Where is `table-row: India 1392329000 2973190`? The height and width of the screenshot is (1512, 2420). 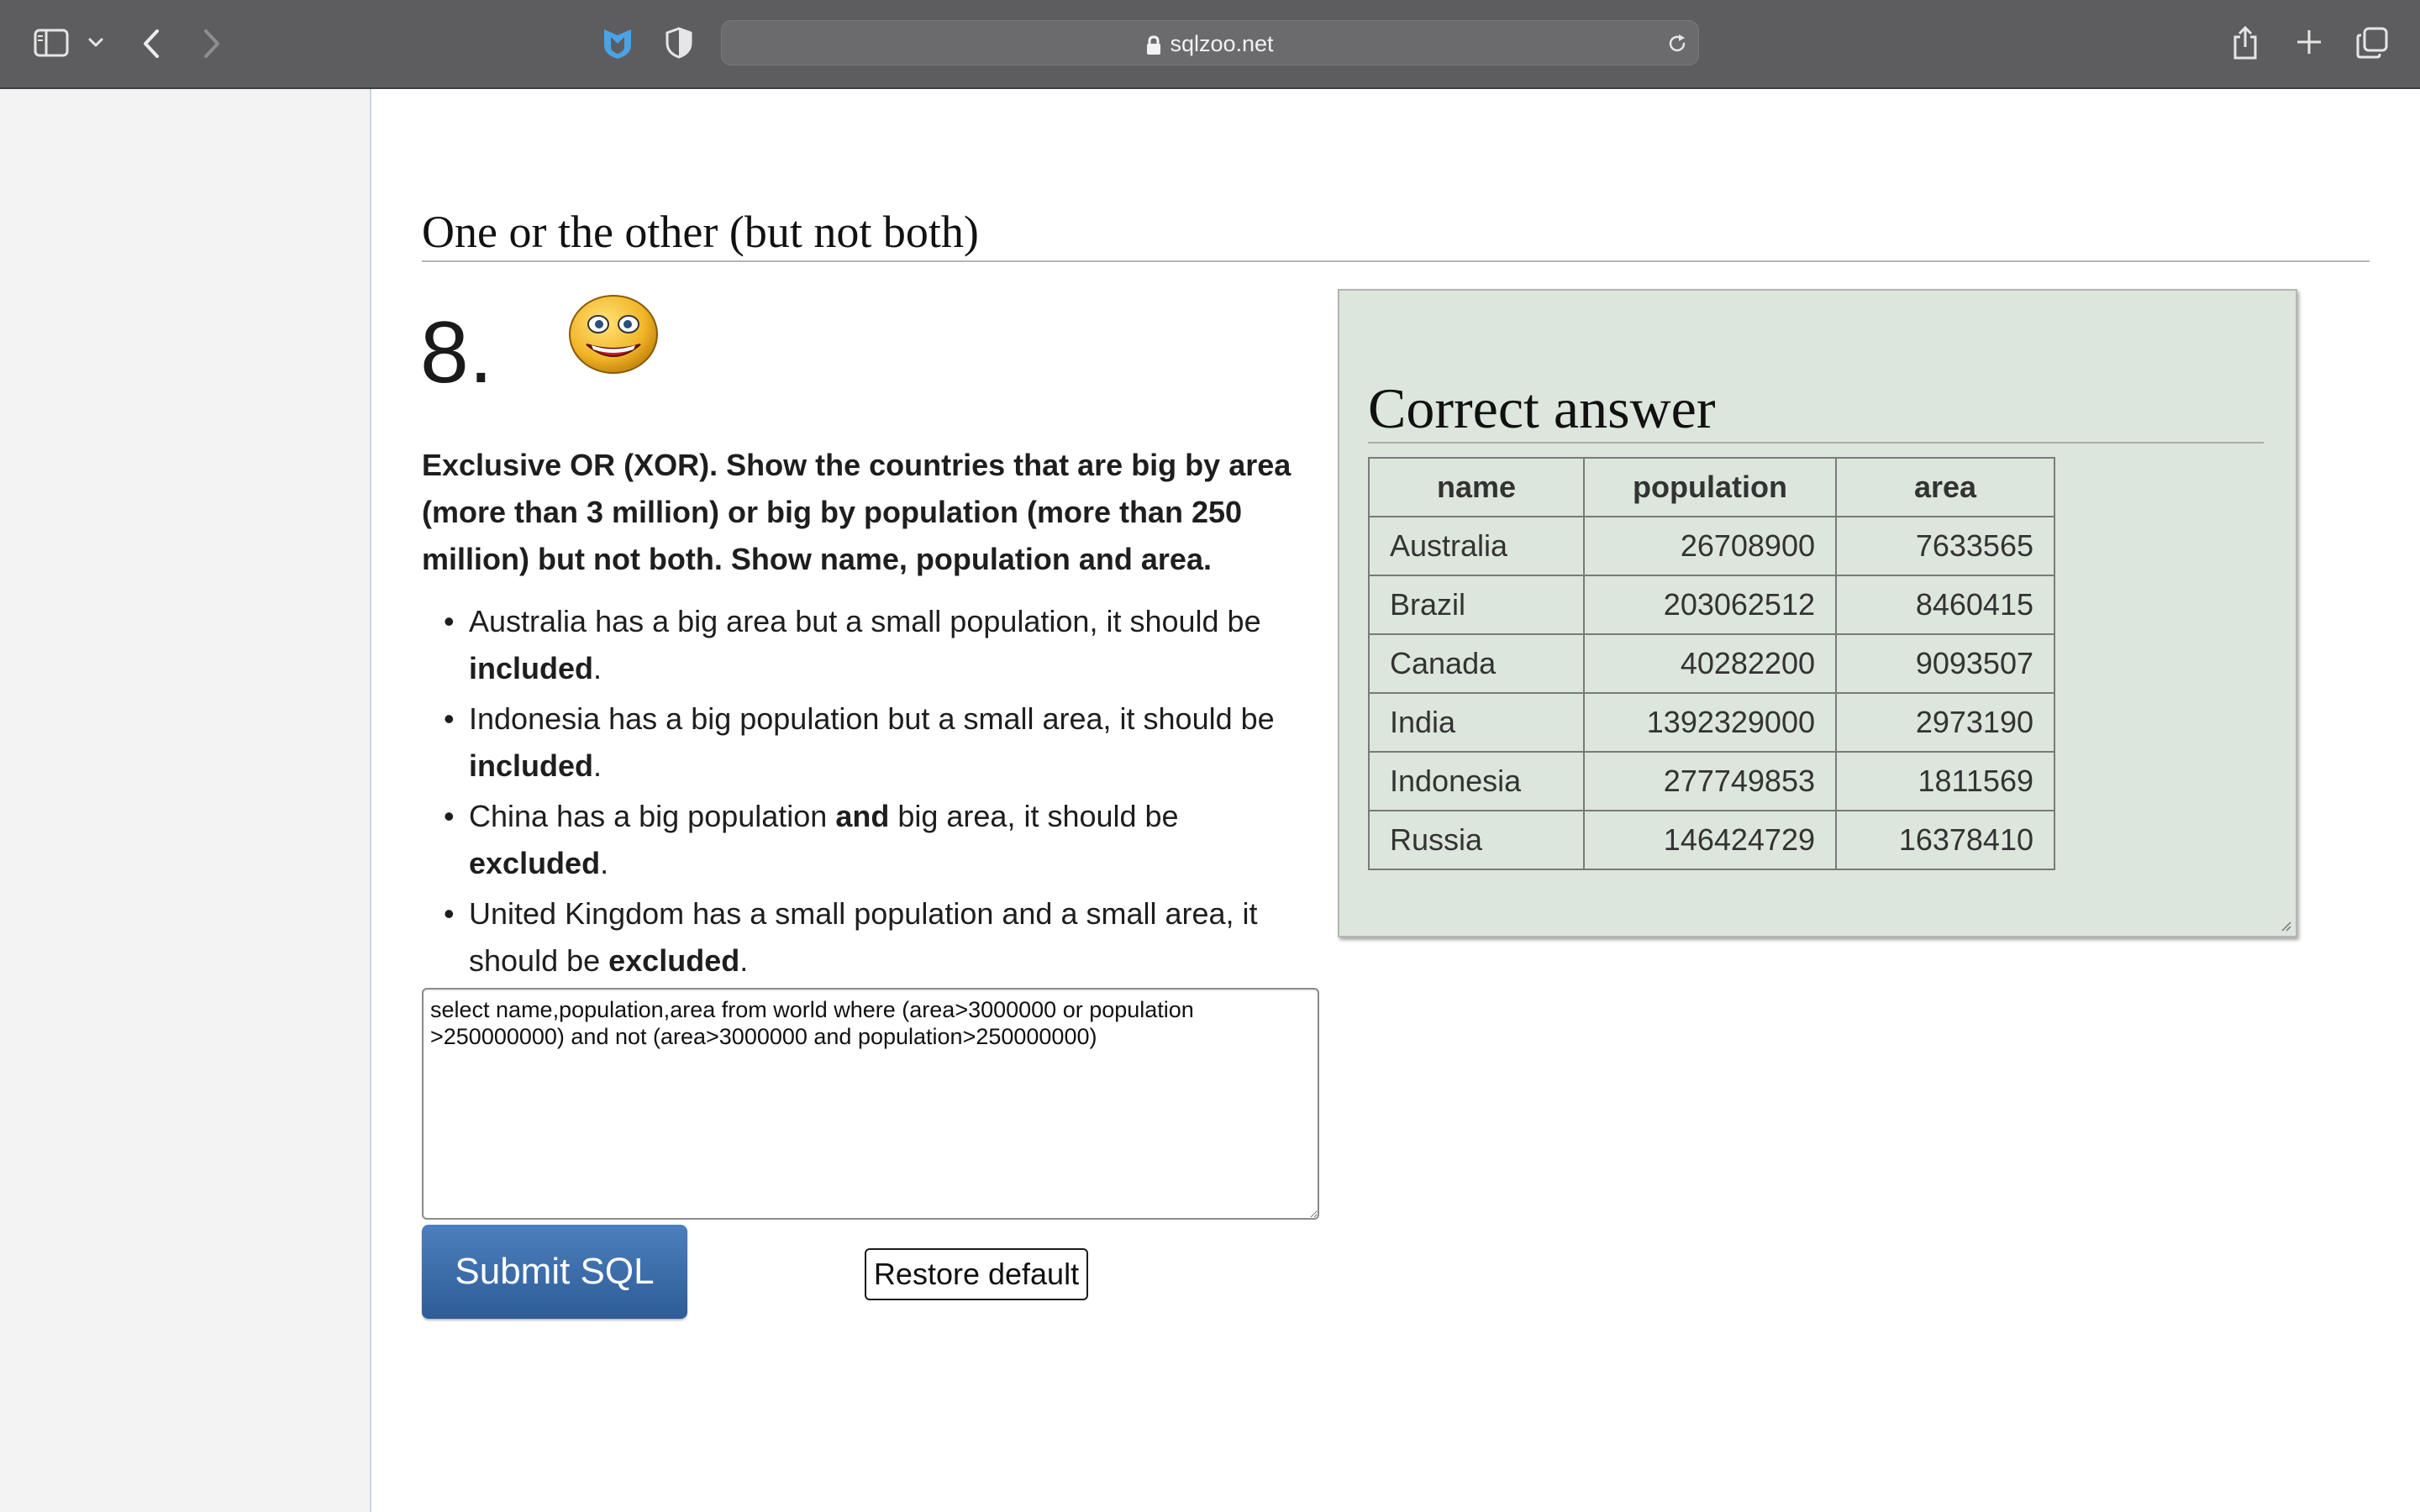
table-row: India 1392329000 2973190 is located at coordinates (1711, 722).